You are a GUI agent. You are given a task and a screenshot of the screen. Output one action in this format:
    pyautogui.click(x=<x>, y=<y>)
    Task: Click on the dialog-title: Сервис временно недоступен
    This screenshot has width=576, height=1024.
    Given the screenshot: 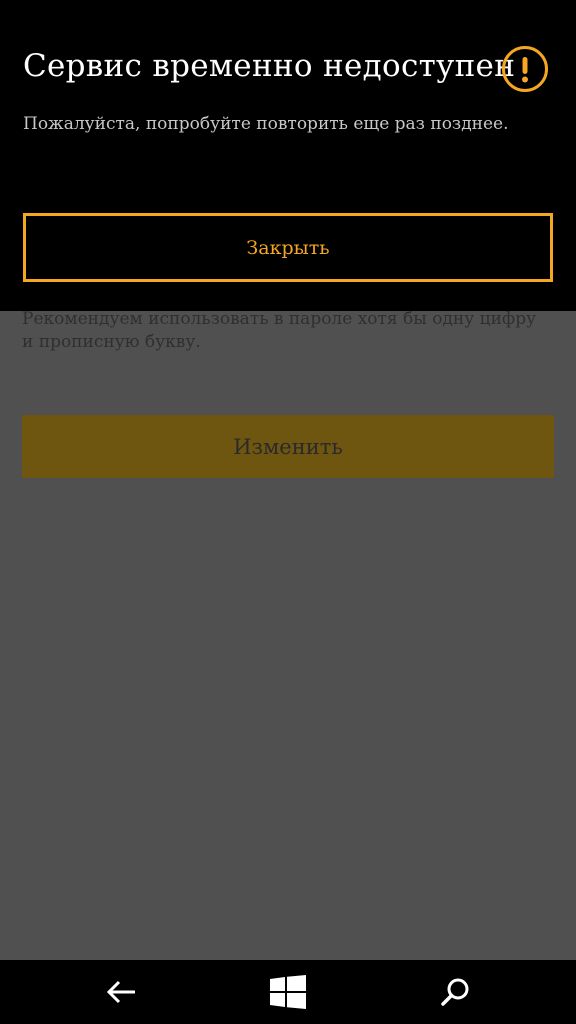 What is the action you would take?
    pyautogui.click(x=269, y=66)
    